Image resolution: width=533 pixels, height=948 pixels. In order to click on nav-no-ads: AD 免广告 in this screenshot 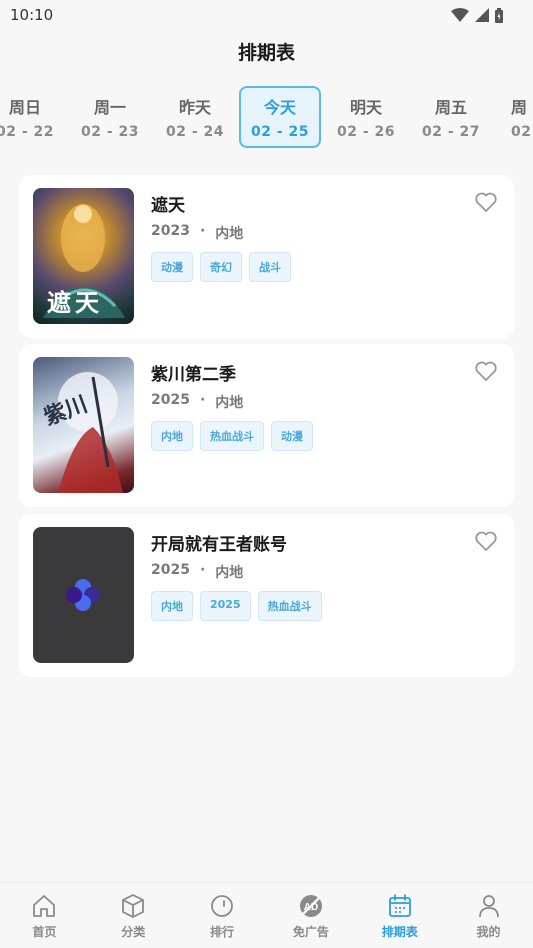, I will do `click(311, 916)`.